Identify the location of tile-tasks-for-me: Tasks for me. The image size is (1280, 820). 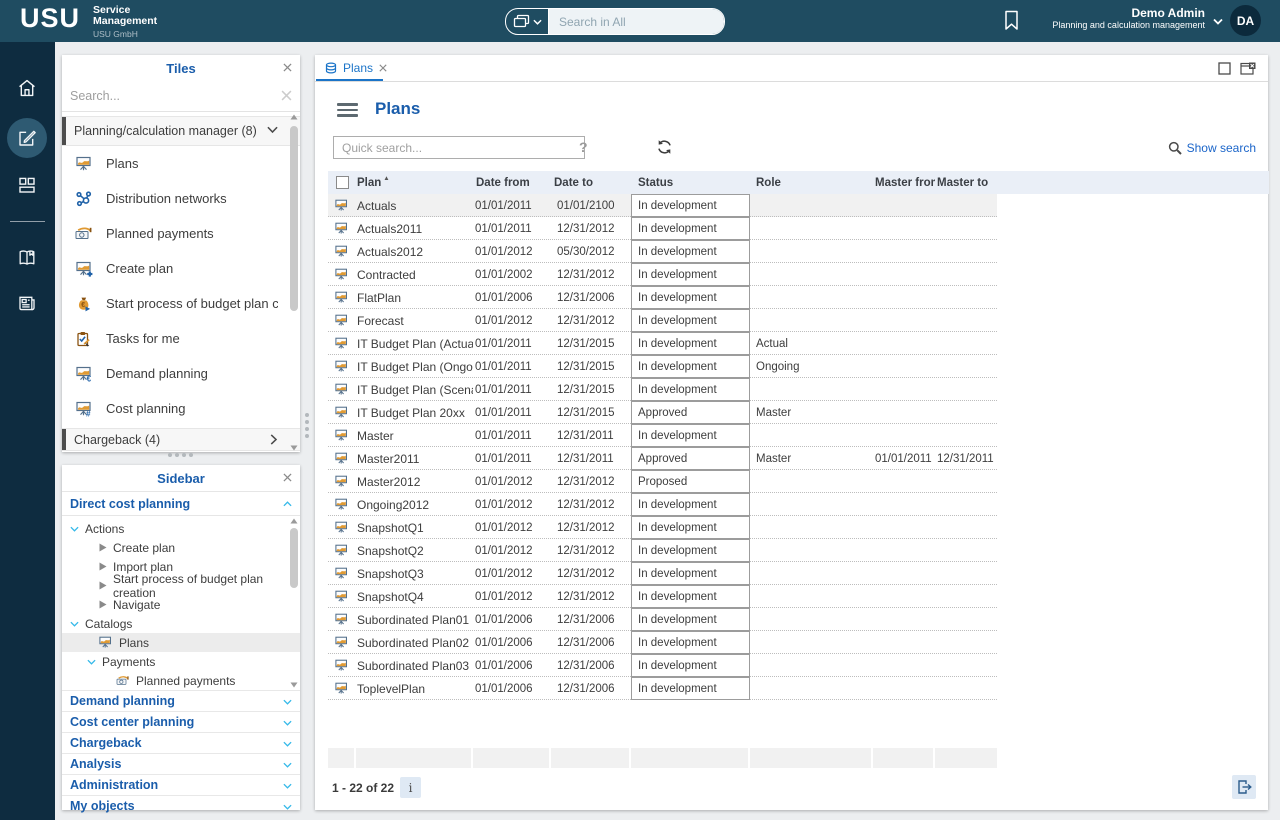
(181, 338).